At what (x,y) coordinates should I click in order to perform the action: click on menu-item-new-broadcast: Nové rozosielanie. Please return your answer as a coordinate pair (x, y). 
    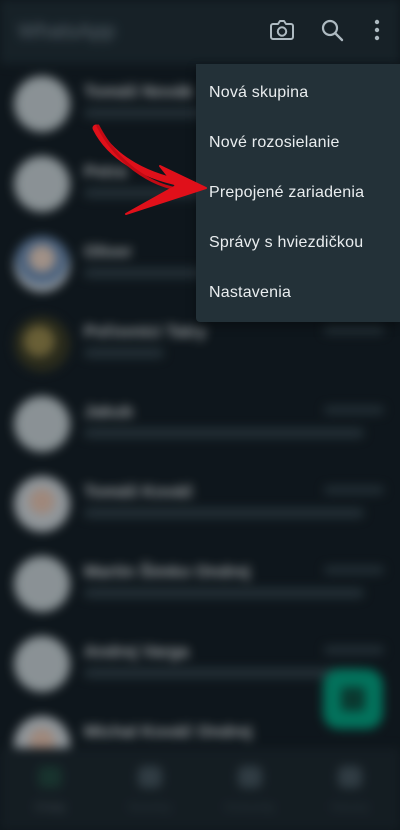
    Looking at the image, I should click on (298, 143).